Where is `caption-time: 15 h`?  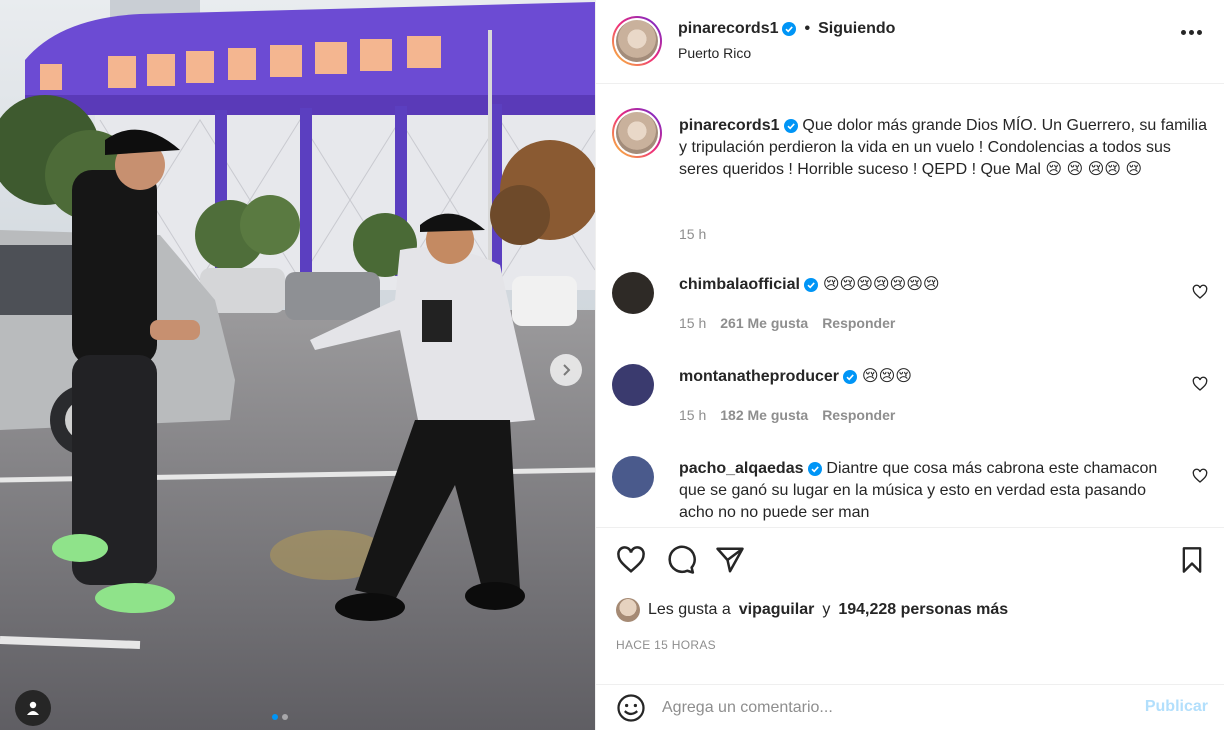 caption-time: 15 h is located at coordinates (692, 234).